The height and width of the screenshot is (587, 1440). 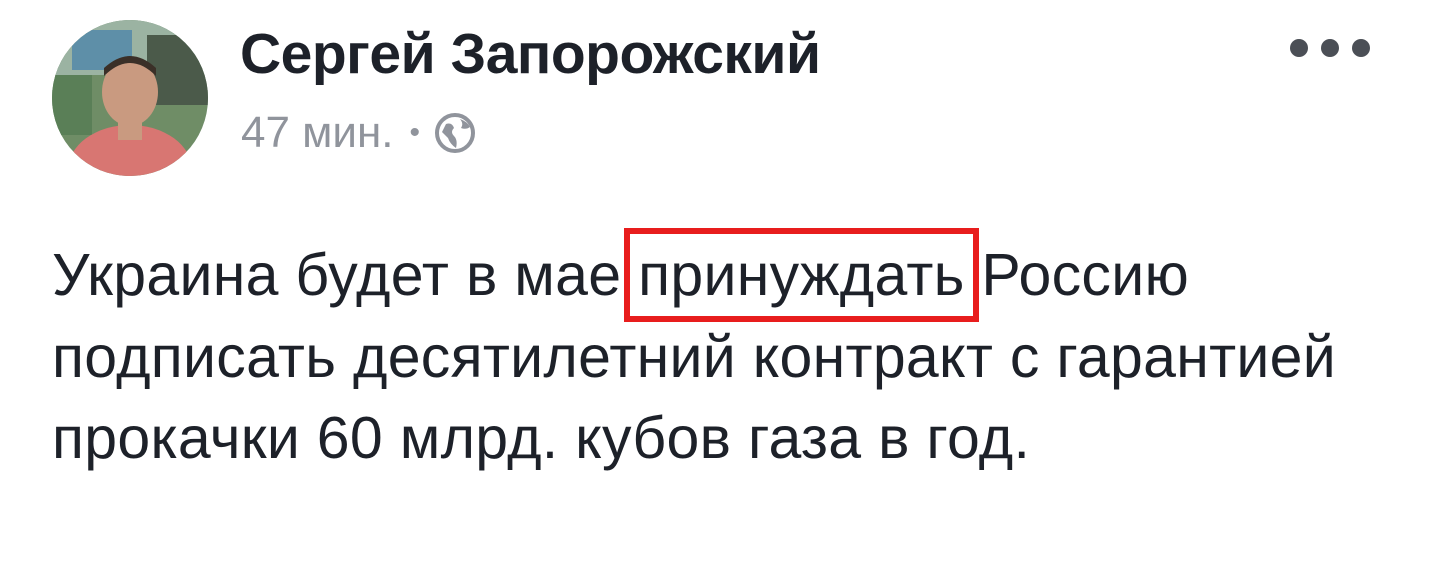 I want to click on author-name: Сергей Запорожский, so click(x=530, y=54).